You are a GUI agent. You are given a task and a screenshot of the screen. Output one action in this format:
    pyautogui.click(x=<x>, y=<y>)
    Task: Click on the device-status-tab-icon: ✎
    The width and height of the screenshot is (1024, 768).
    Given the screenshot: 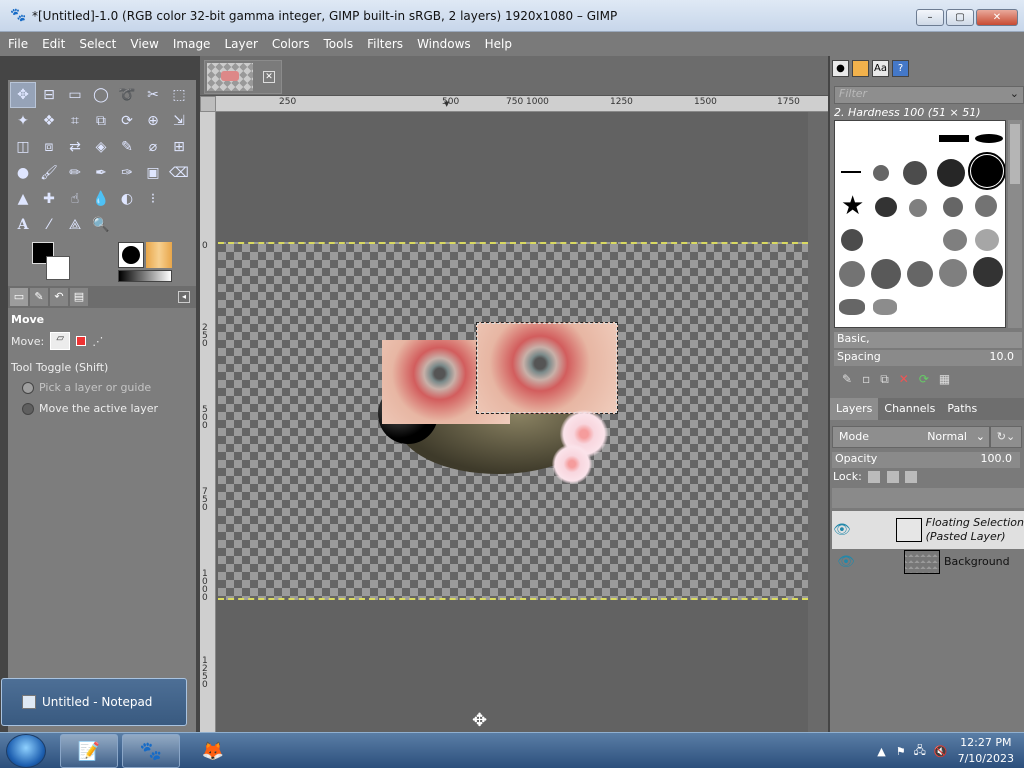 What is the action you would take?
    pyautogui.click(x=39, y=297)
    